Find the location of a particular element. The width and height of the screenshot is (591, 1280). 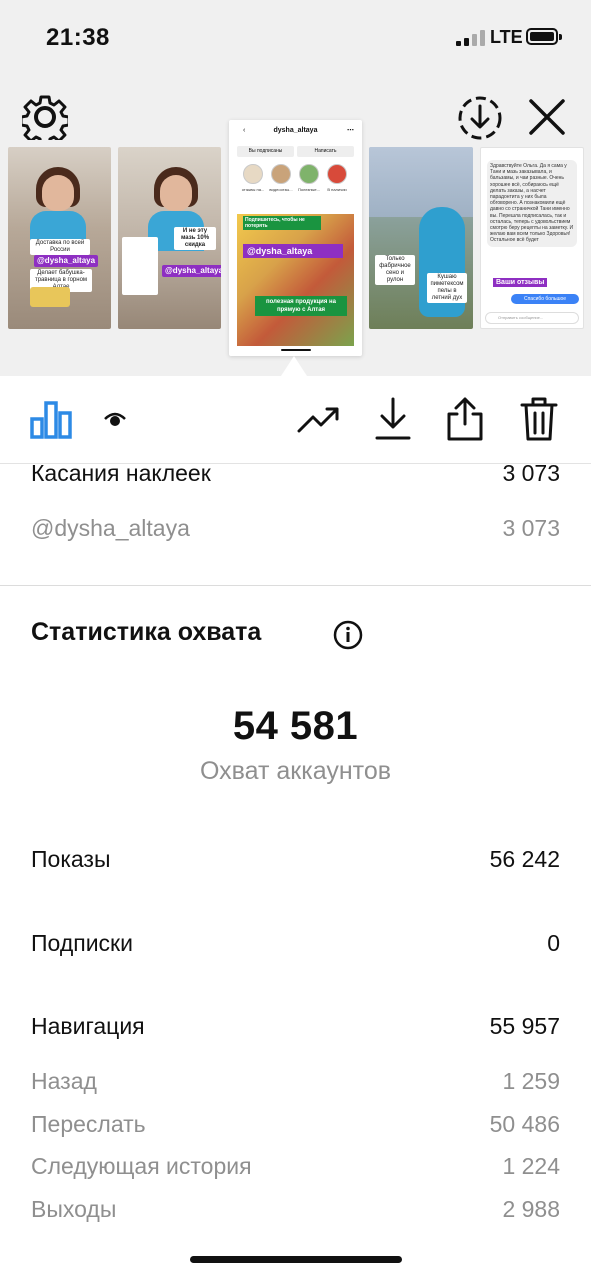

promote-trend-icon is located at coordinates (319, 419).